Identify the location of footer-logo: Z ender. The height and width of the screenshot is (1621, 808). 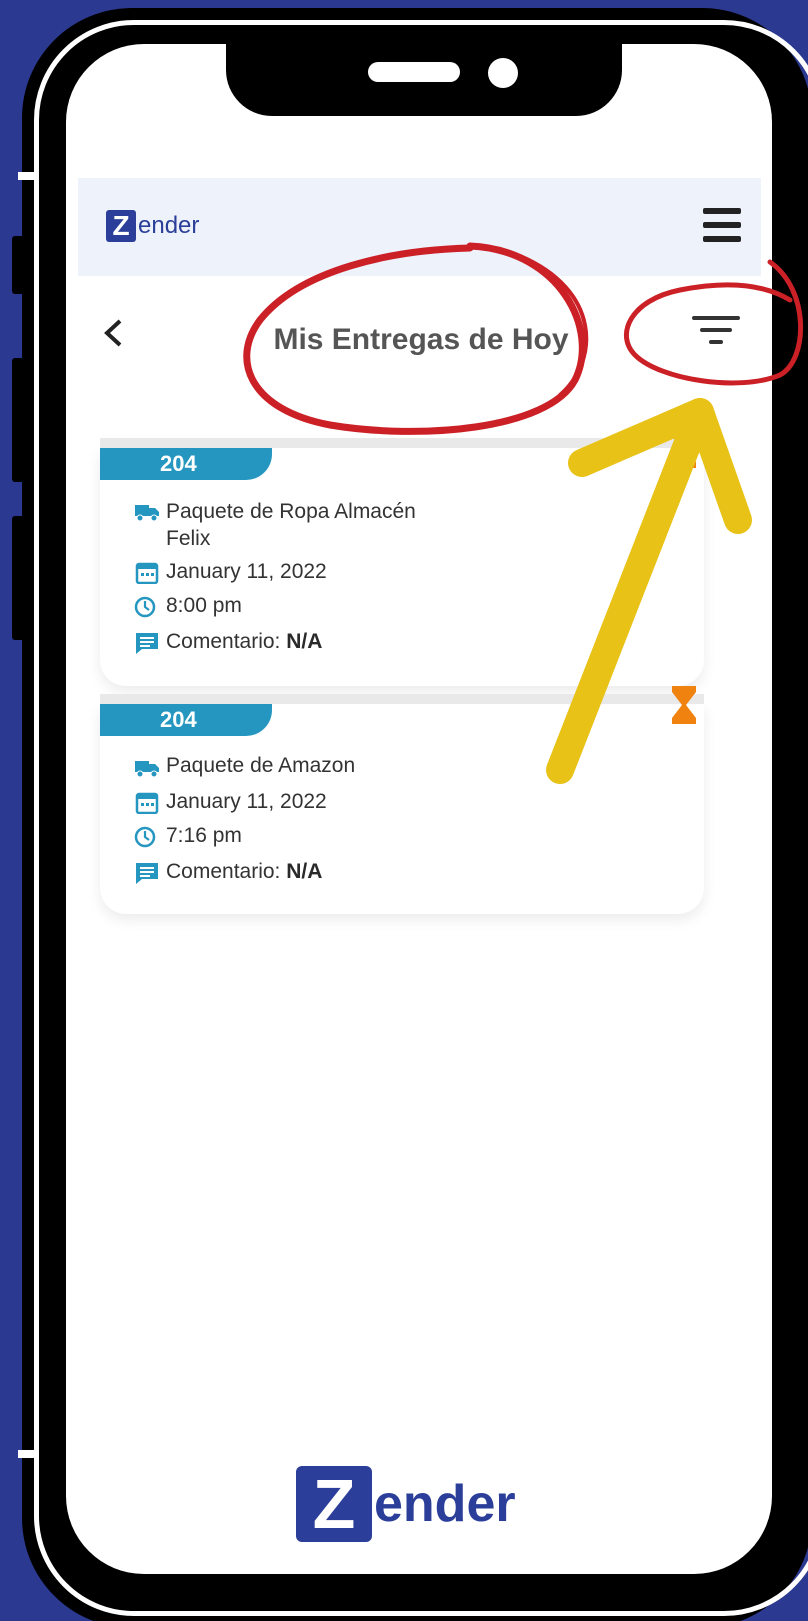
(406, 1504).